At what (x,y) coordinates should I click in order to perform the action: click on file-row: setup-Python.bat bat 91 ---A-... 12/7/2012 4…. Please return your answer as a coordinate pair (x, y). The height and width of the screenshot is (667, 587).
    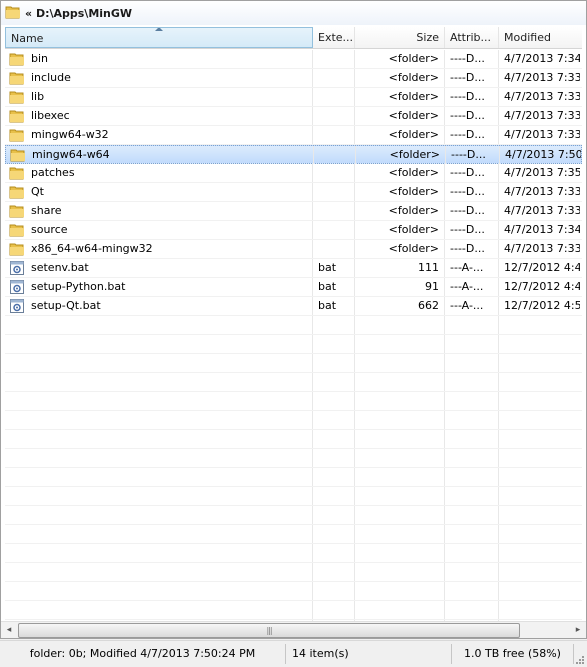
    Looking at the image, I should click on (293, 287).